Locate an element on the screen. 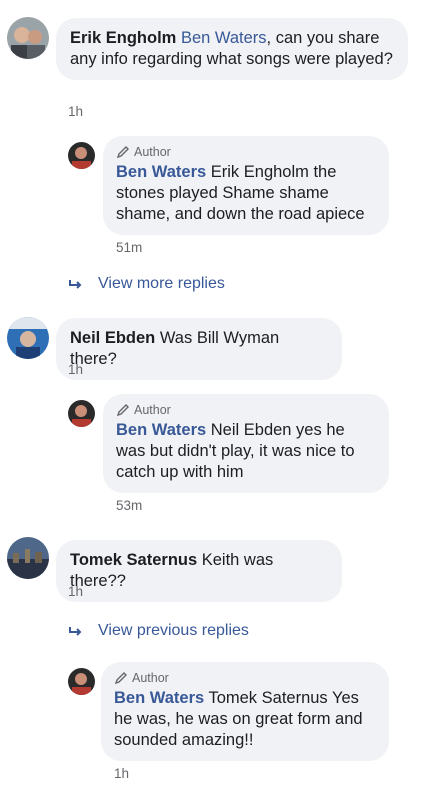  avatar-erik-engholm is located at coordinates (28, 38).